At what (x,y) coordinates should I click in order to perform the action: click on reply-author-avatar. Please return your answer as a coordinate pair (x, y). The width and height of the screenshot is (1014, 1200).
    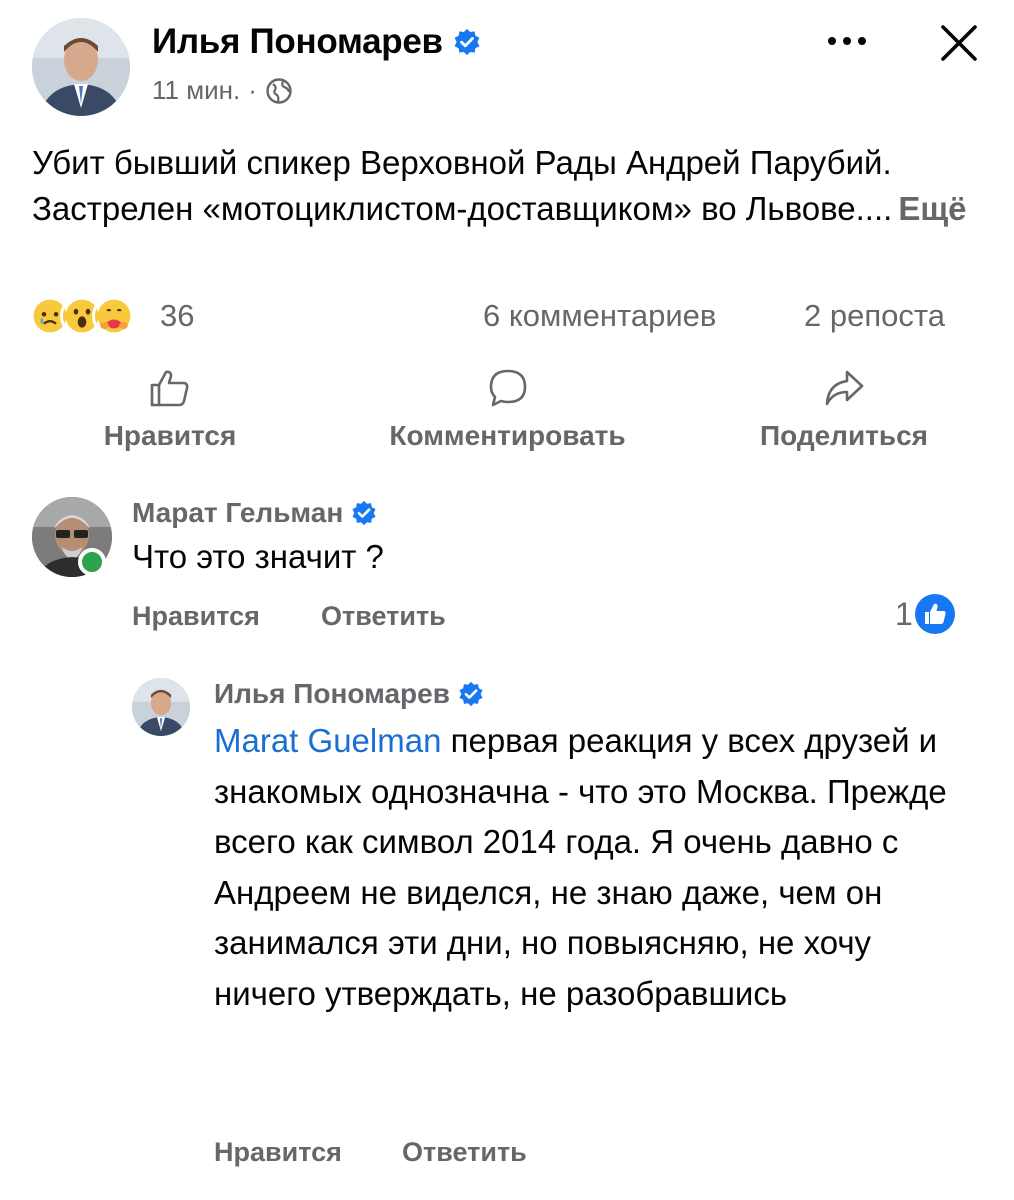
    Looking at the image, I should click on (161, 707).